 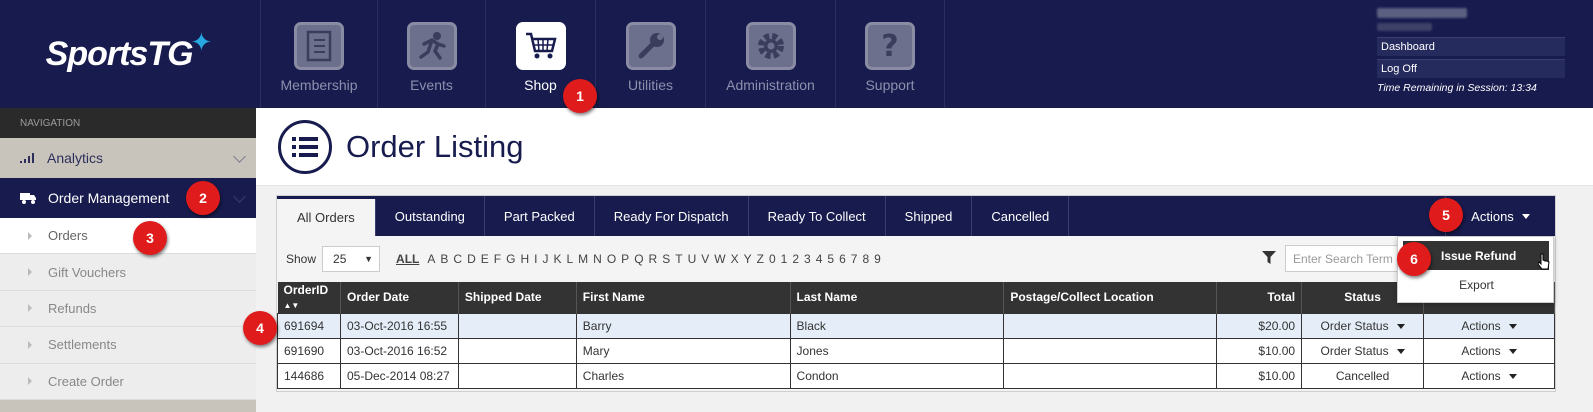 I want to click on alpha-filter-e: E, so click(x=485, y=259).